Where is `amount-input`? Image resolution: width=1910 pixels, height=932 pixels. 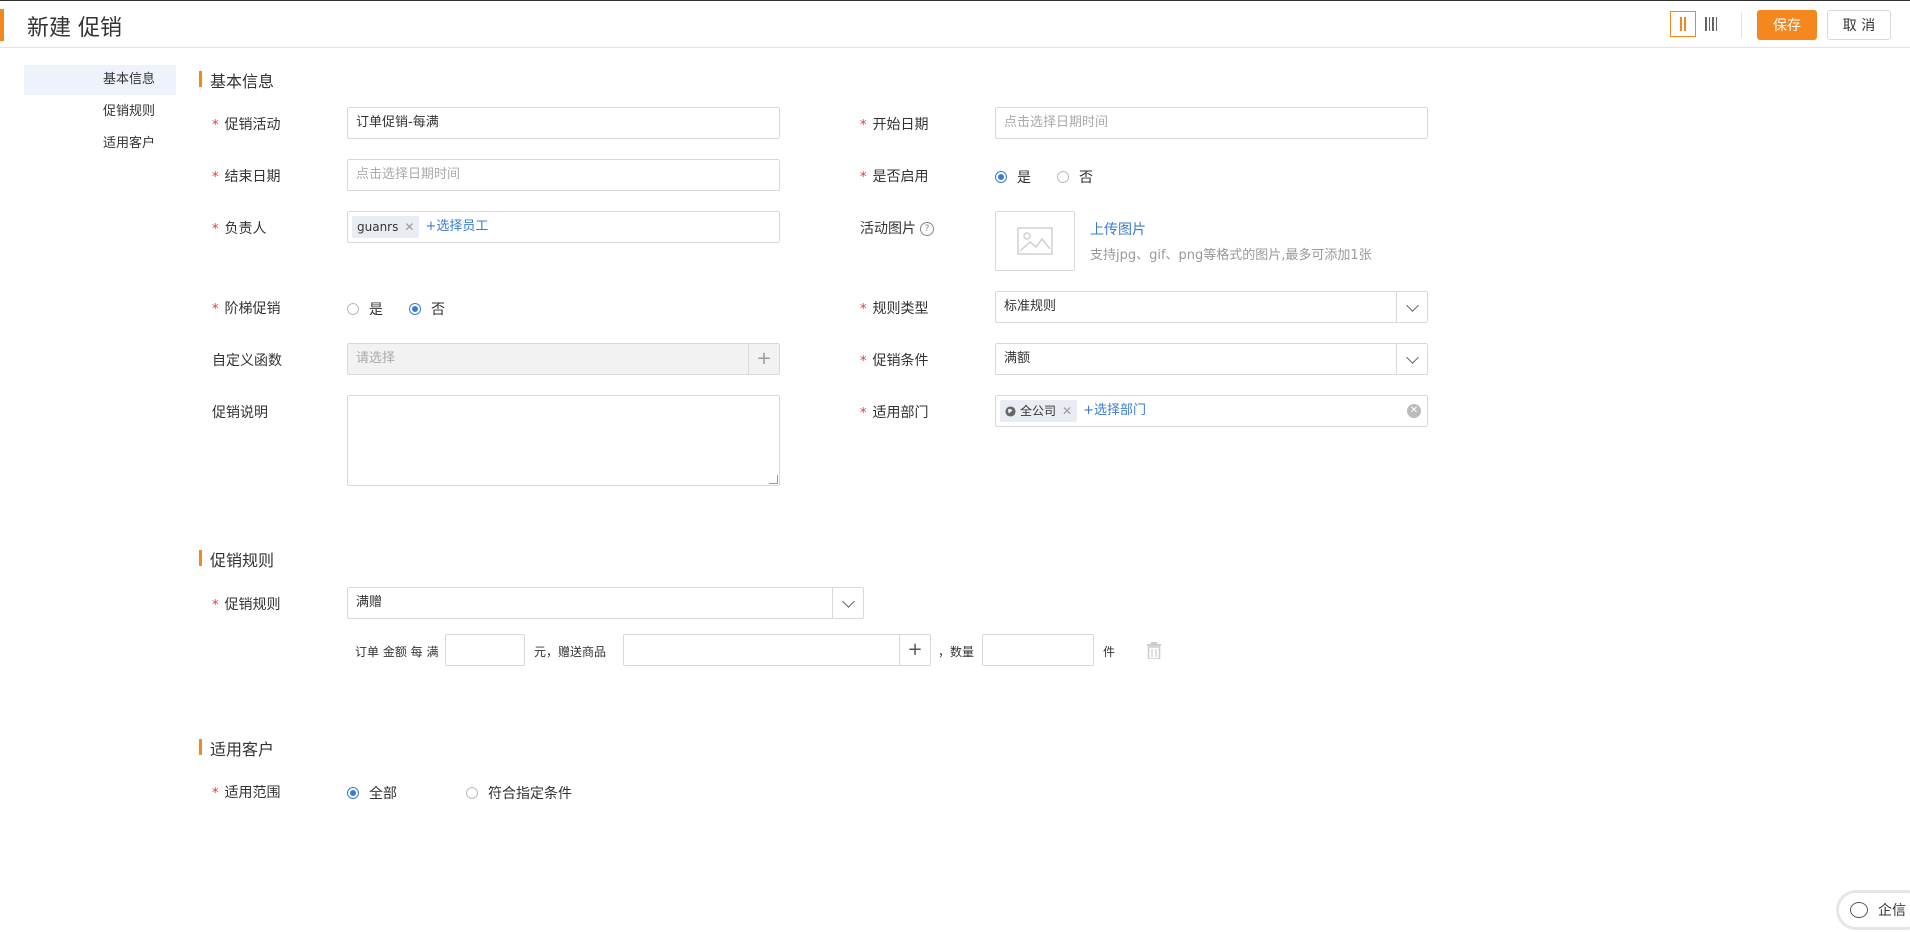
amount-input is located at coordinates (485, 650).